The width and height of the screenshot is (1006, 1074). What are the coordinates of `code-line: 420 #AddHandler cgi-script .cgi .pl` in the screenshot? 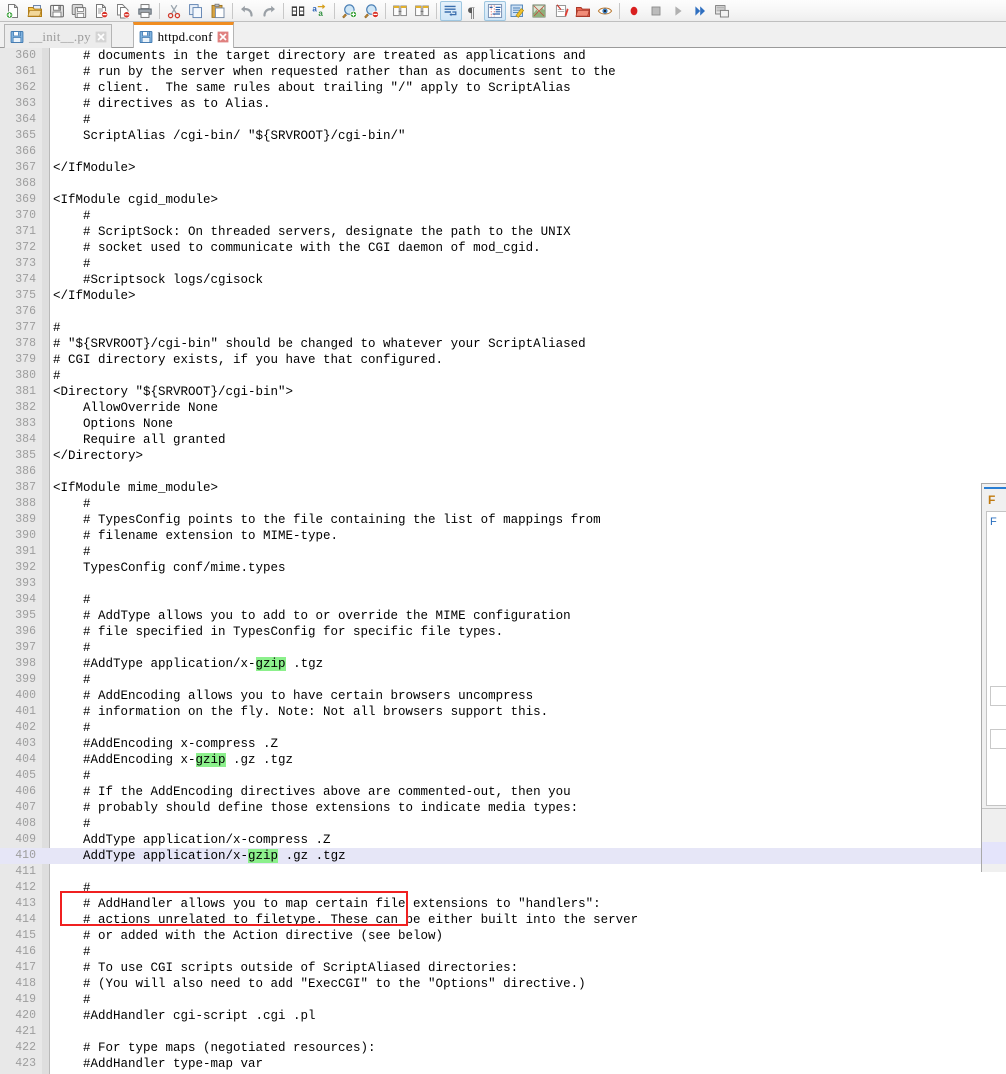 It's located at (503, 1016).